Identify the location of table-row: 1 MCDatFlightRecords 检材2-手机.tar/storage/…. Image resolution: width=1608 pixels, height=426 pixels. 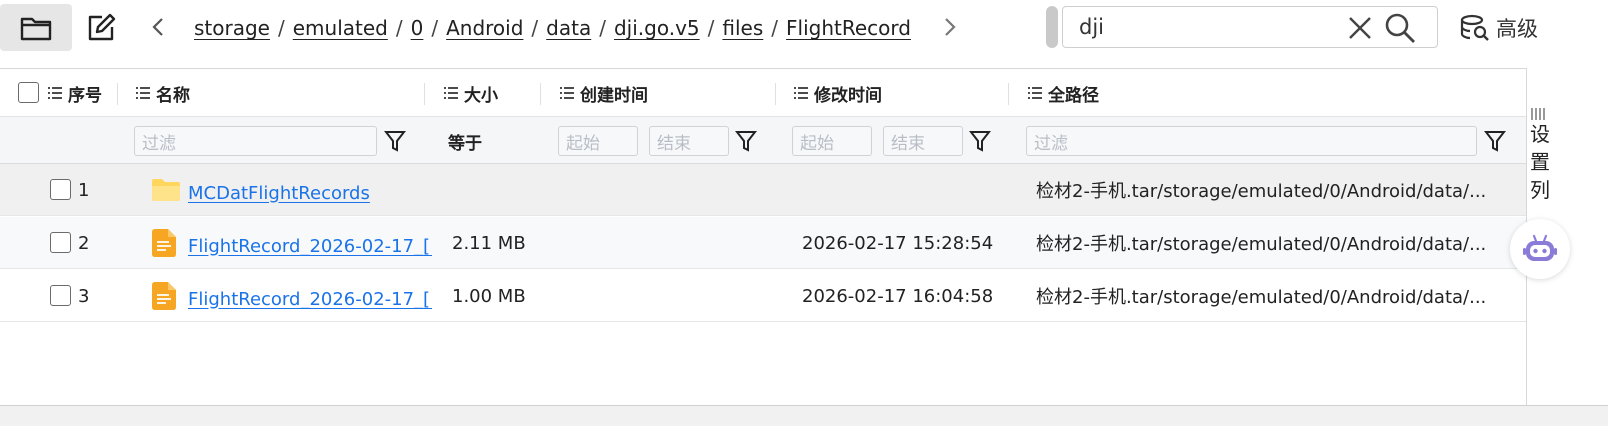
(763, 190).